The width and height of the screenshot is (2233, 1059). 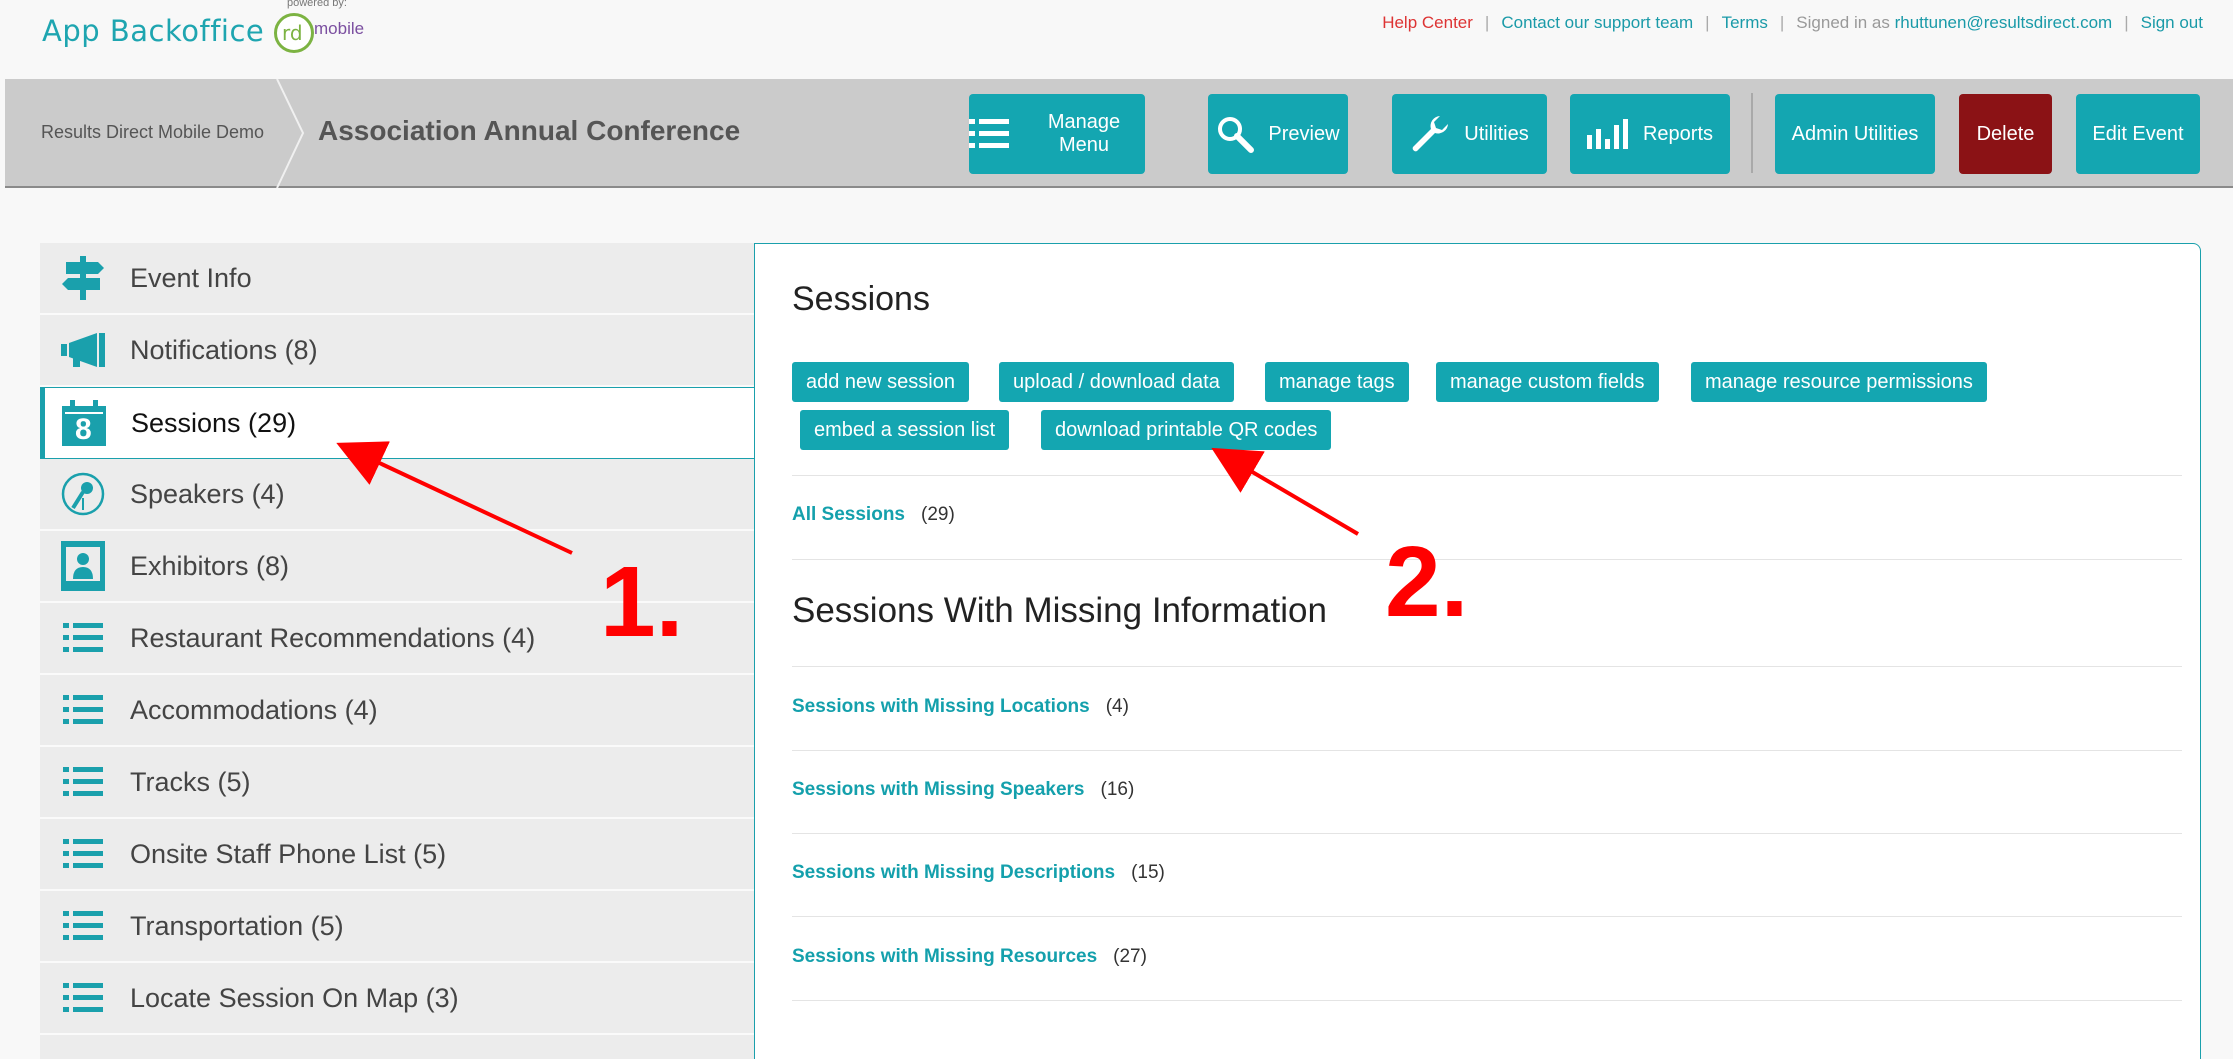 What do you see at coordinates (224, 349) in the screenshot?
I see `sidebar-item-label: Notifications (8)` at bounding box center [224, 349].